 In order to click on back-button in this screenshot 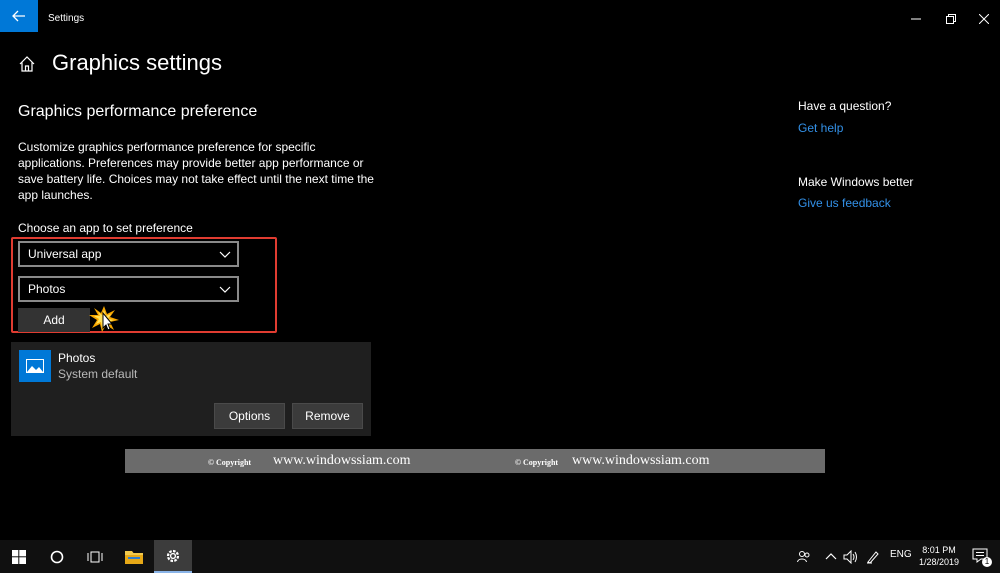, I will do `click(19, 16)`.